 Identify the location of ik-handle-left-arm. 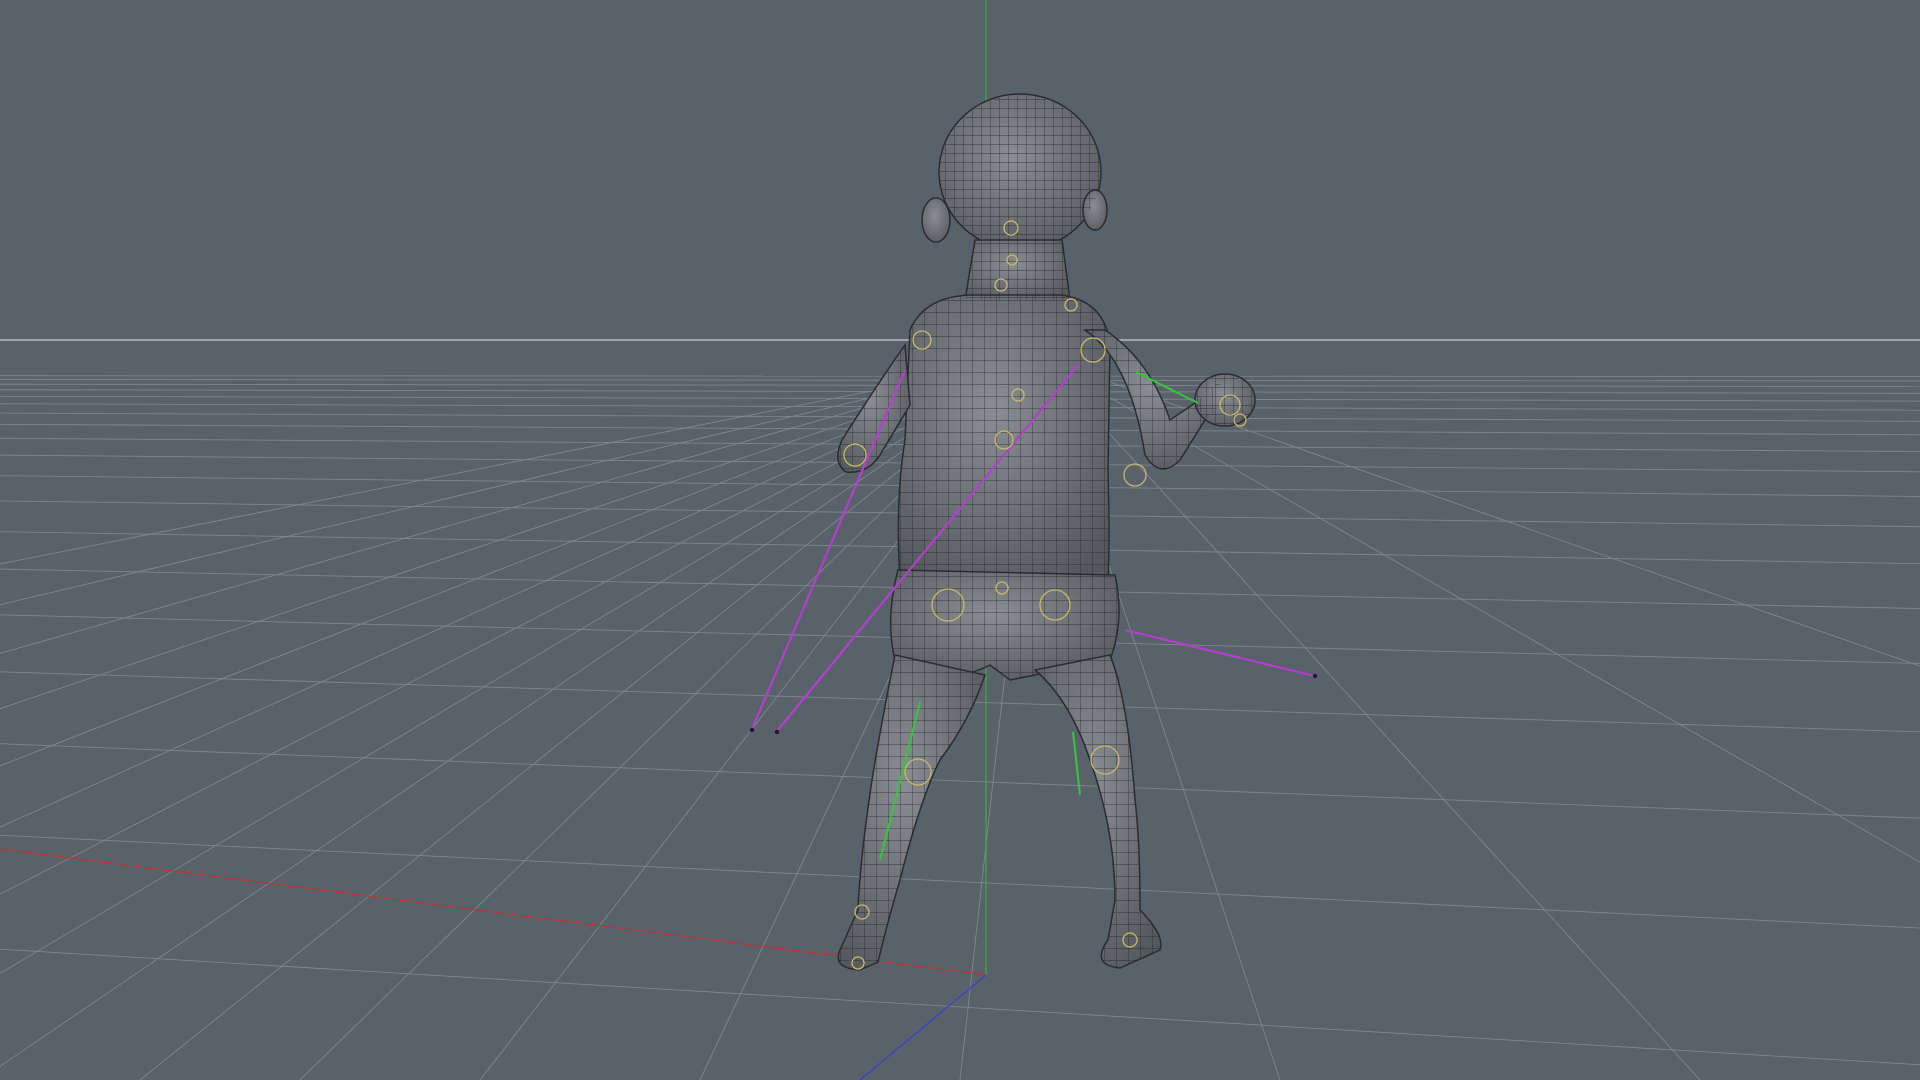
(828, 549).